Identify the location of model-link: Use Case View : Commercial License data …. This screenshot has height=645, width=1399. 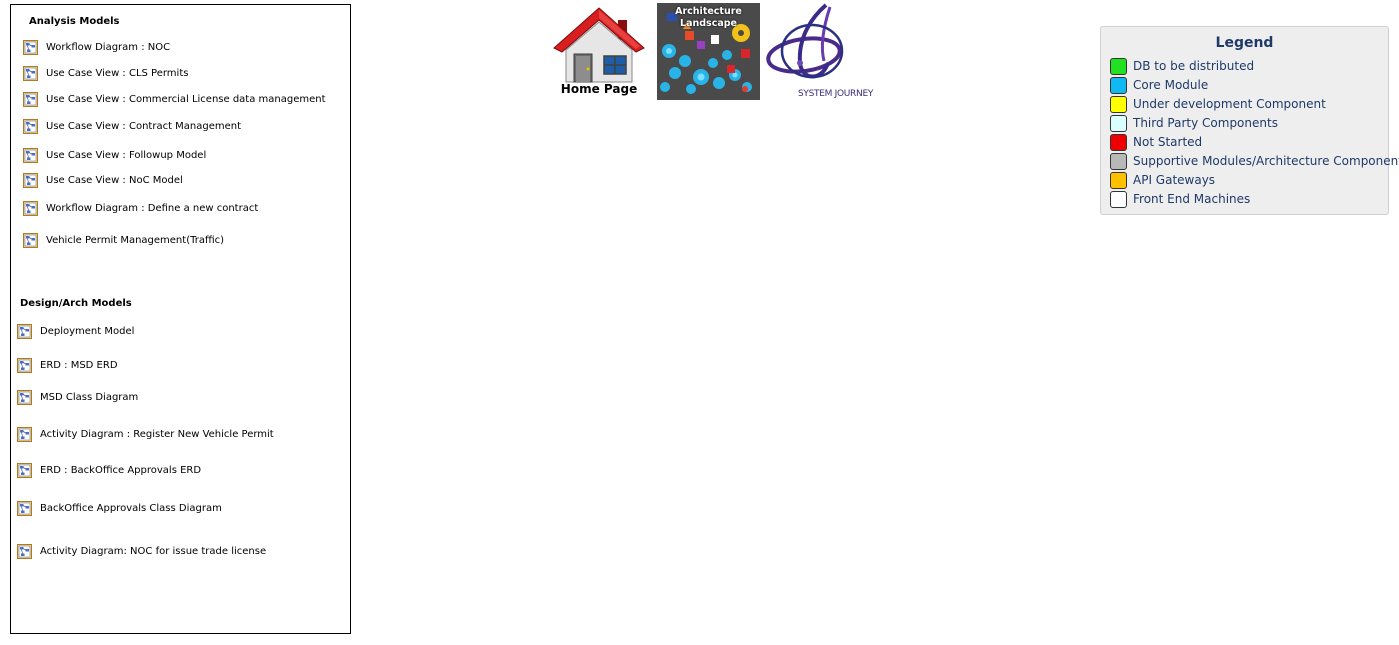
(174, 99).